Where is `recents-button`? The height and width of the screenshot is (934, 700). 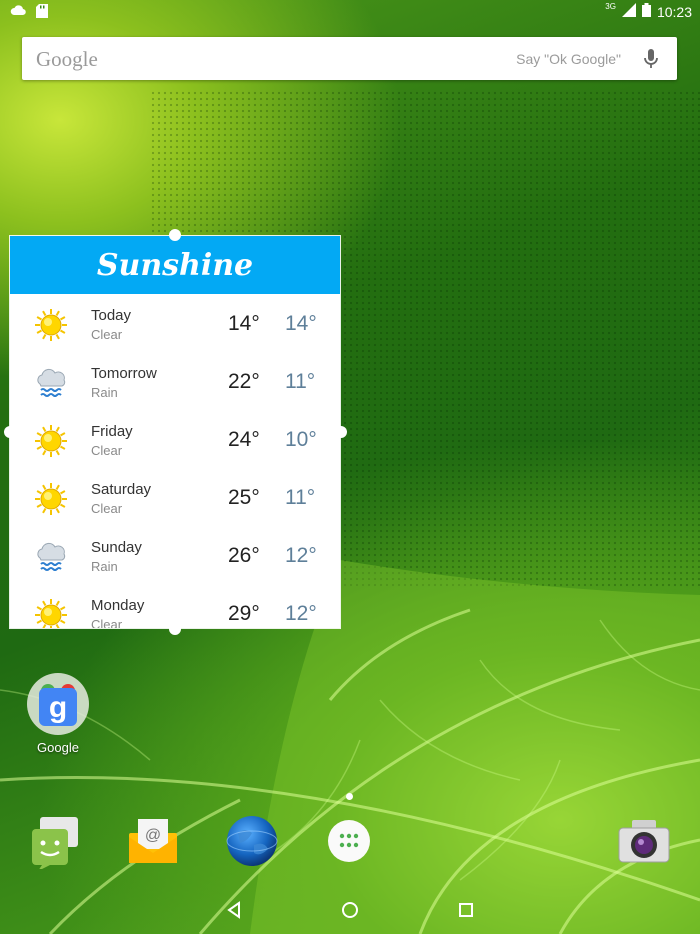
recents-button is located at coordinates (466, 910).